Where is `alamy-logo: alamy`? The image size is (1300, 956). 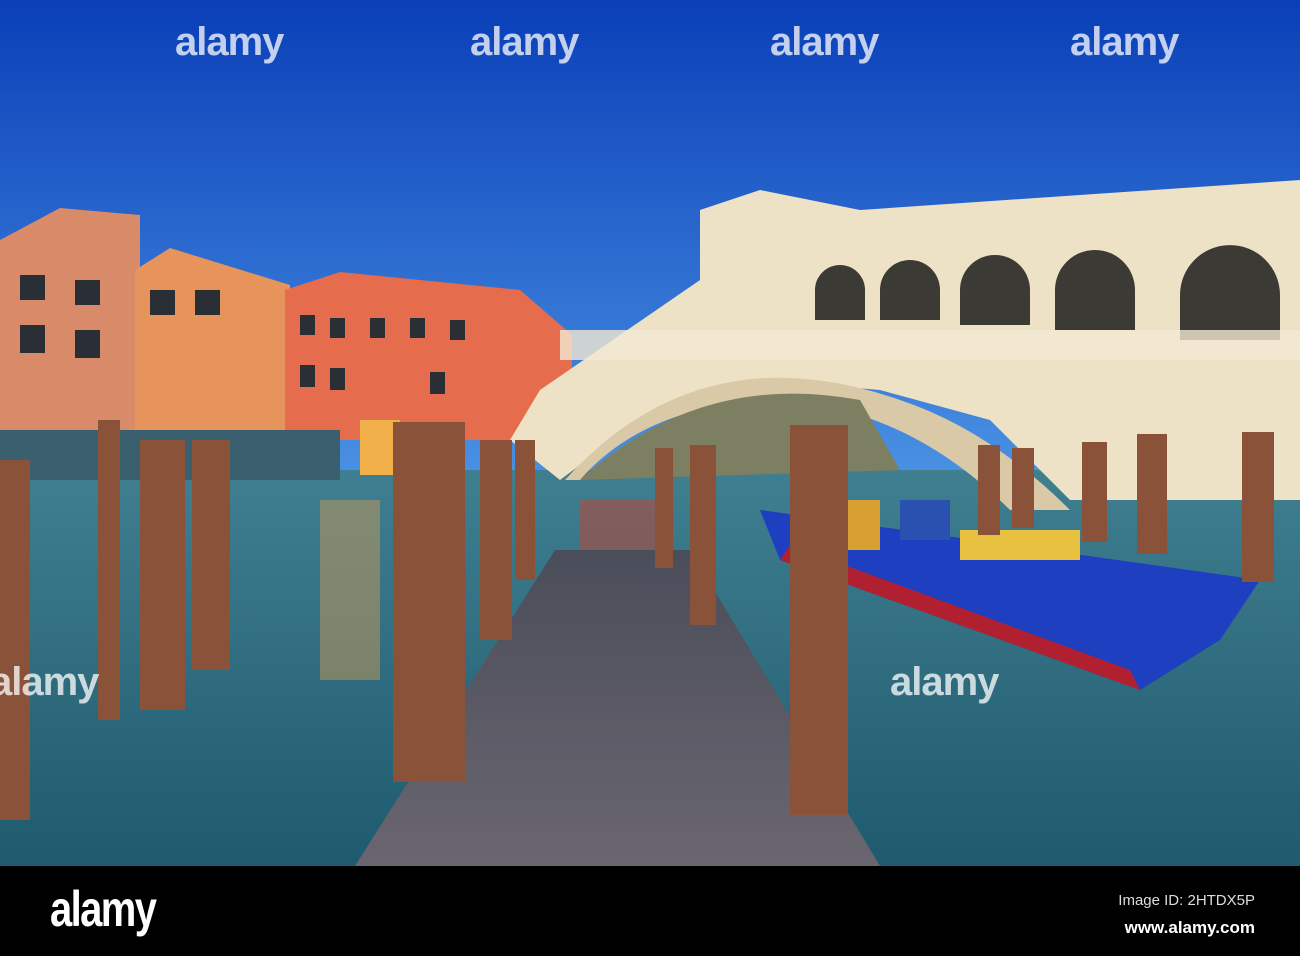 alamy-logo: alamy is located at coordinates (103, 909).